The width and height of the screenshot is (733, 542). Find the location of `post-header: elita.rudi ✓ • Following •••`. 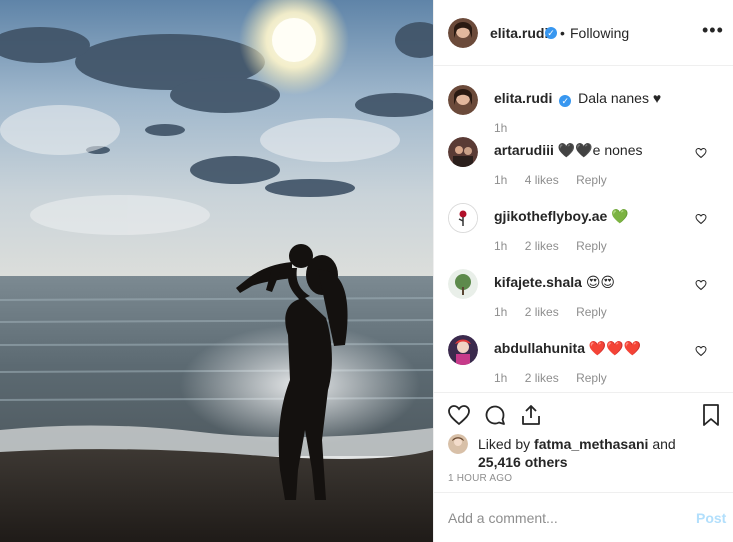

post-header: elita.rudi ✓ • Following ••• is located at coordinates (583, 33).